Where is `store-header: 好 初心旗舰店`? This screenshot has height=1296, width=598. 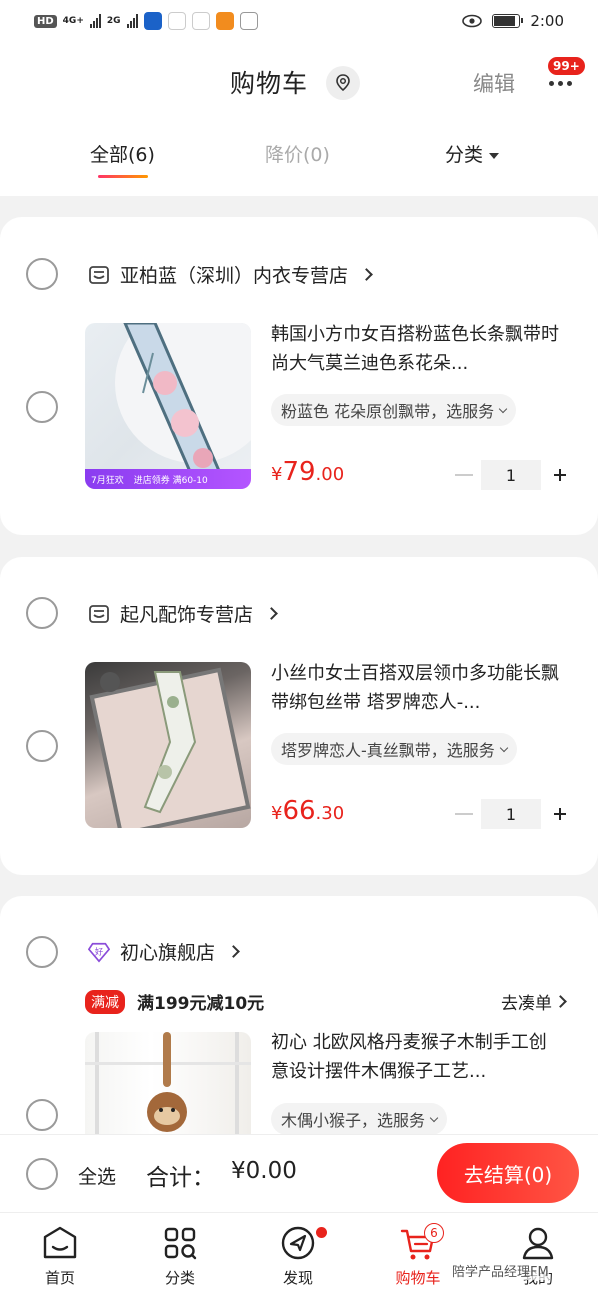
store-header: 好 初心旗舰店 is located at coordinates (164, 951).